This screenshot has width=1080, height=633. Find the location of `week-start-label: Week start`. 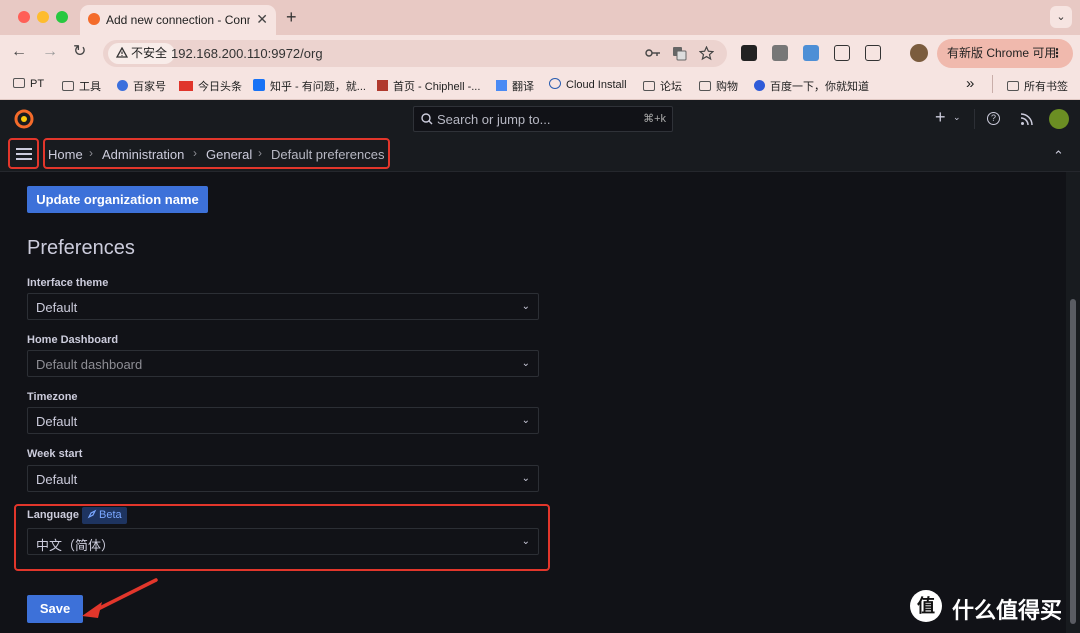

week-start-label: Week start is located at coordinates (55, 454).